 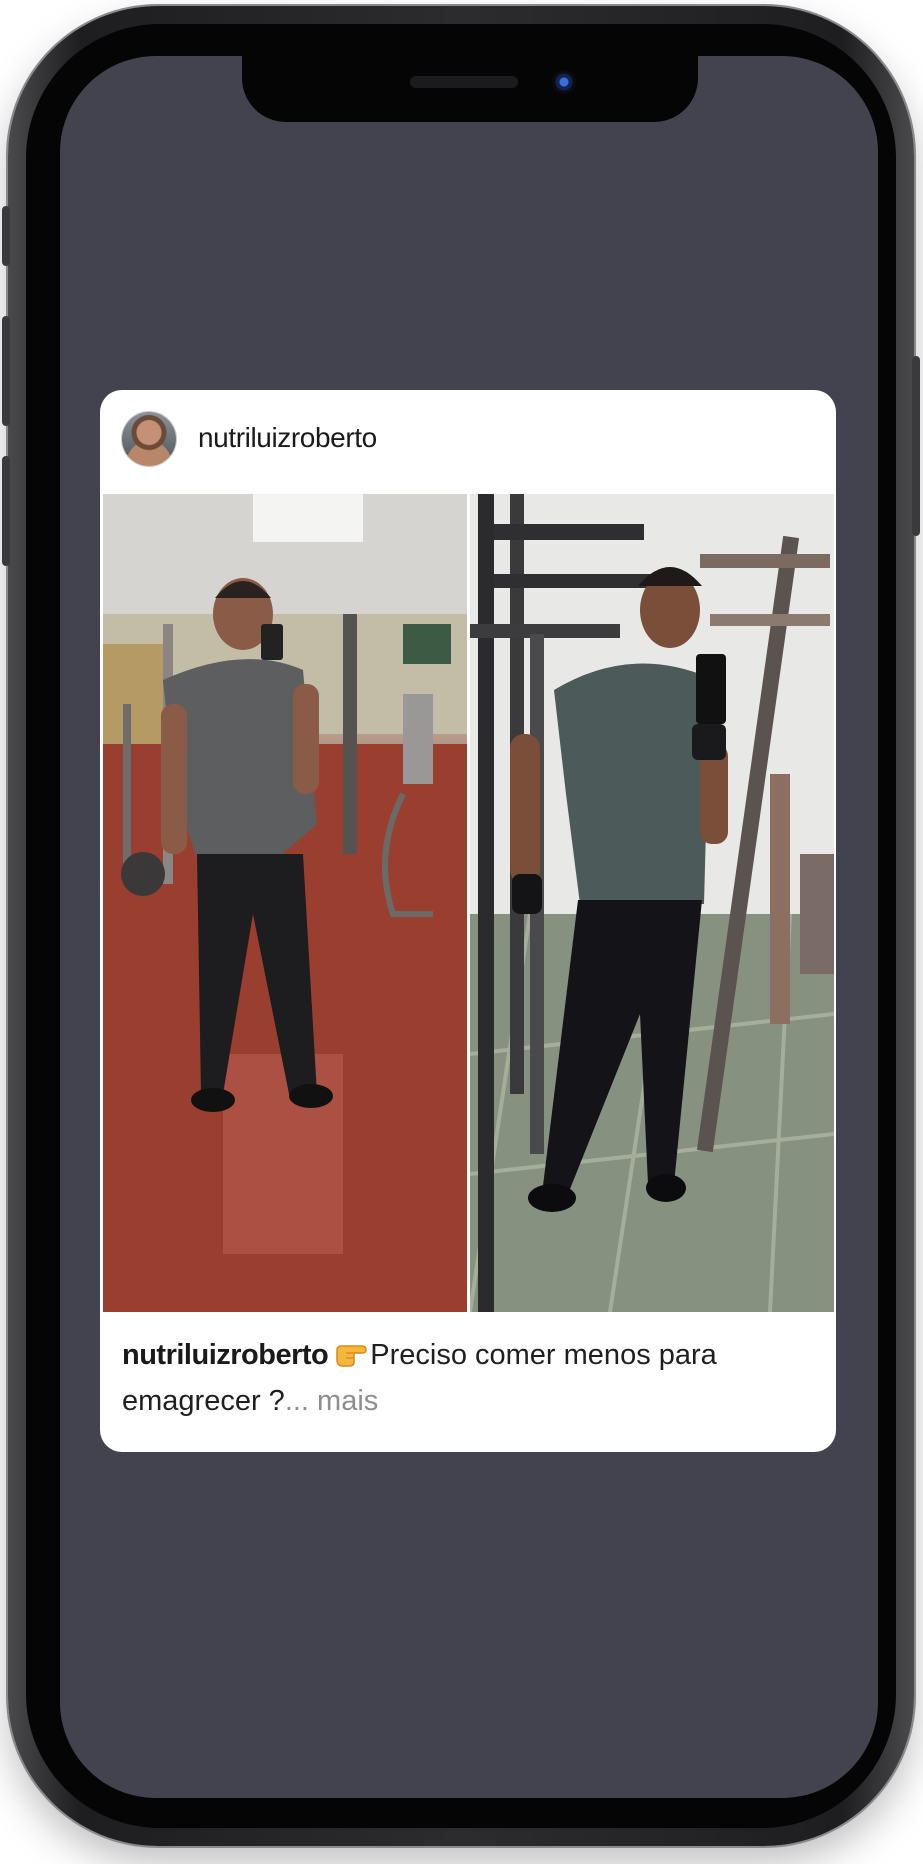 What do you see at coordinates (203, 1401) in the screenshot?
I see `caption-text-line2: emagrecer ?` at bounding box center [203, 1401].